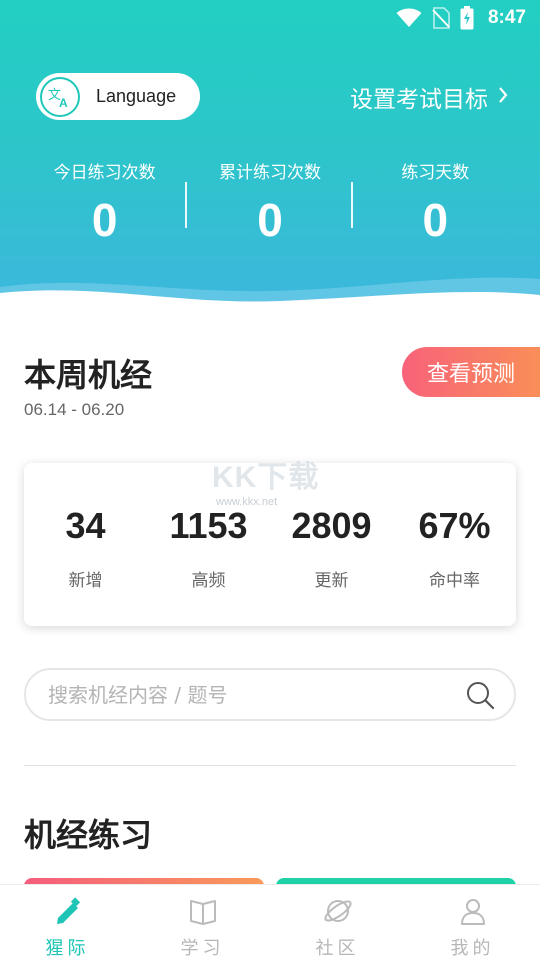 The width and height of the screenshot is (540, 960). What do you see at coordinates (473, 910) in the screenshot?
I see `user-icon` at bounding box center [473, 910].